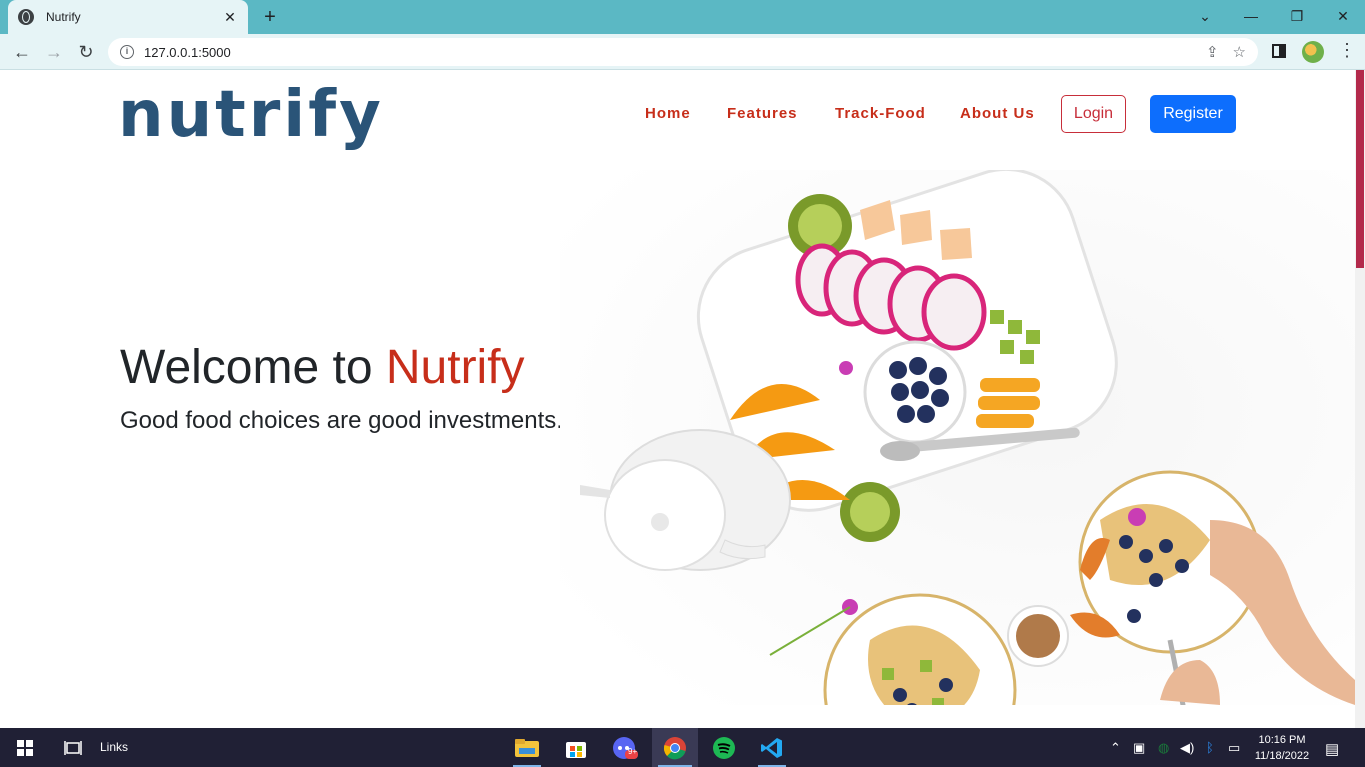 The image size is (1365, 767). What do you see at coordinates (1282, 756) in the screenshot?
I see `clock-date: 11/18/2022` at bounding box center [1282, 756].